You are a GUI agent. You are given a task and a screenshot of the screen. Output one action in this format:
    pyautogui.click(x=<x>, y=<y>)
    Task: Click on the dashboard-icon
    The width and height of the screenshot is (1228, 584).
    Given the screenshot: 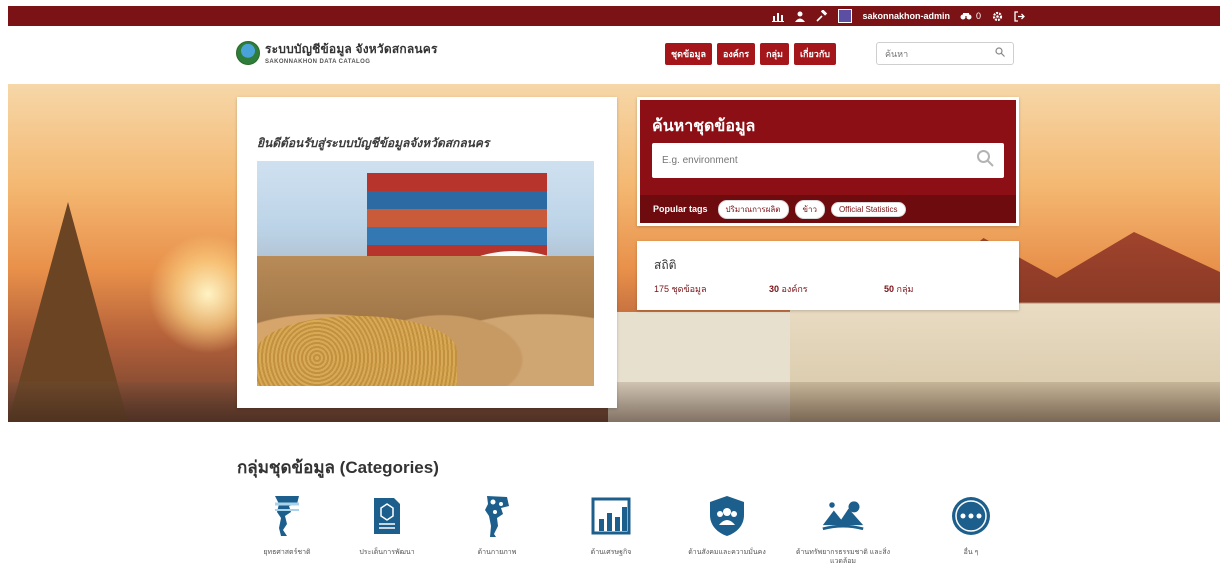 What is the action you would take?
    pyautogui.click(x=778, y=16)
    